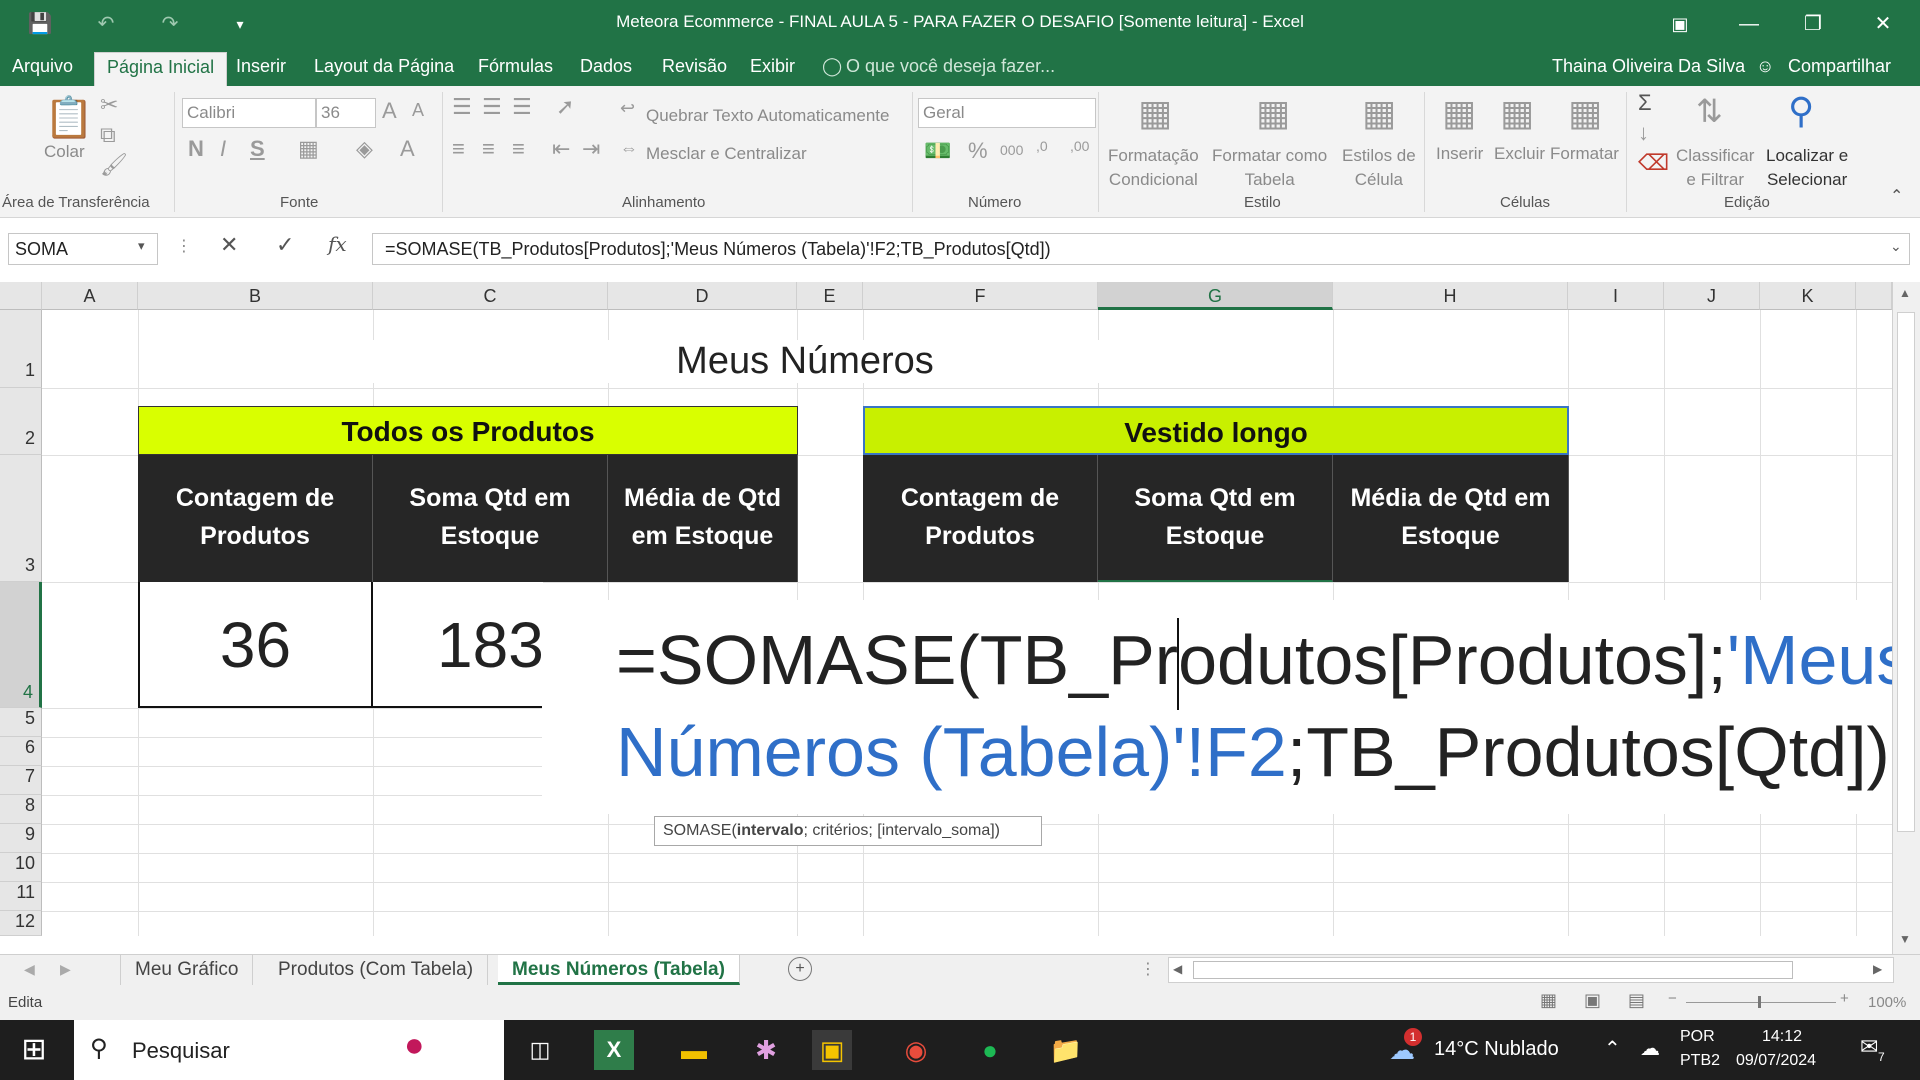  I want to click on decrease-decimal-icon: ,00, so click(1079, 146).